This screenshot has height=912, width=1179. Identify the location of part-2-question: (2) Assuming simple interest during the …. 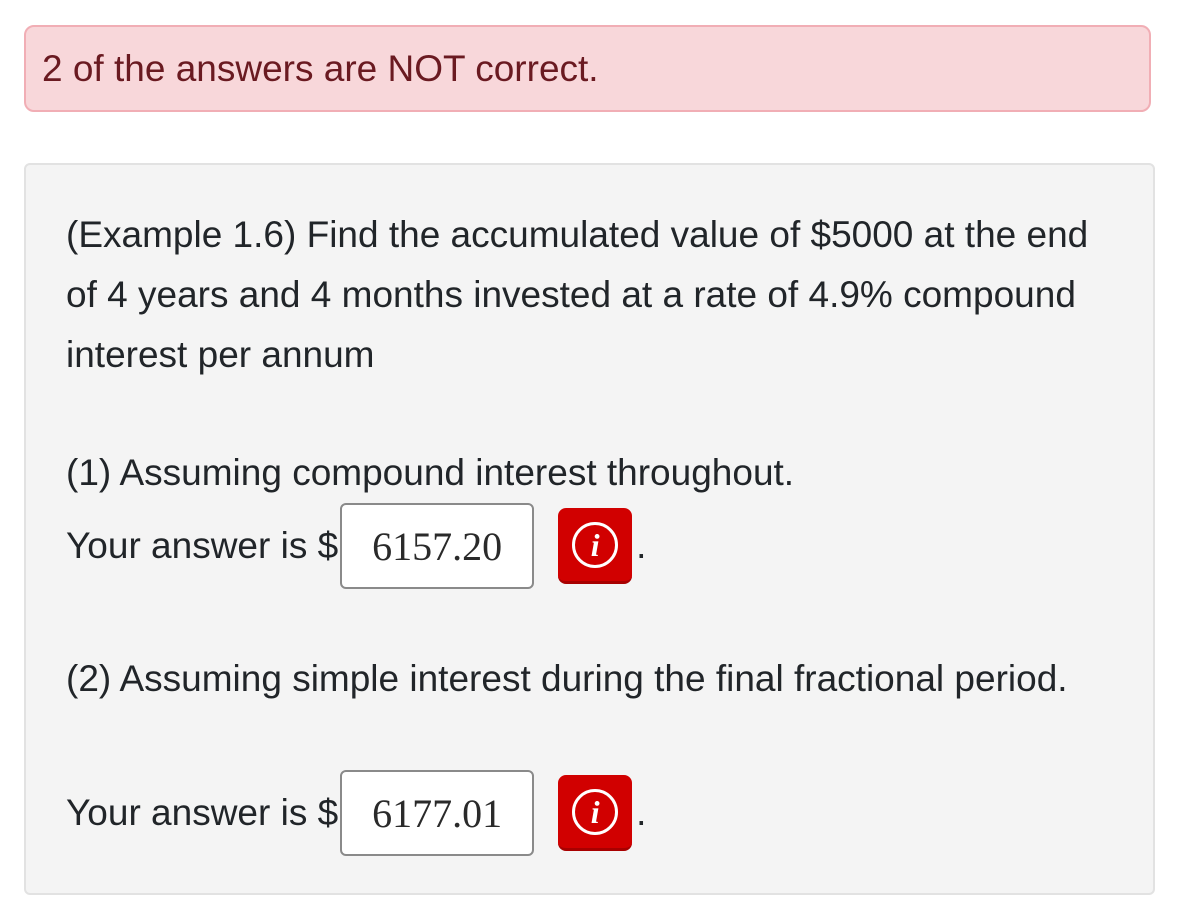
(567, 678).